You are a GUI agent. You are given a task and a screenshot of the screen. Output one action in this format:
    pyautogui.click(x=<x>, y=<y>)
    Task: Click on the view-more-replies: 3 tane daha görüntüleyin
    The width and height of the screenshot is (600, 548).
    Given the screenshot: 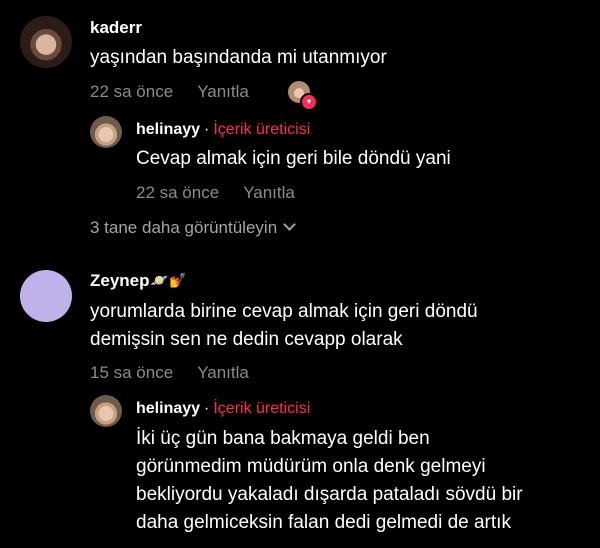 What is the action you would take?
    pyautogui.click(x=193, y=228)
    